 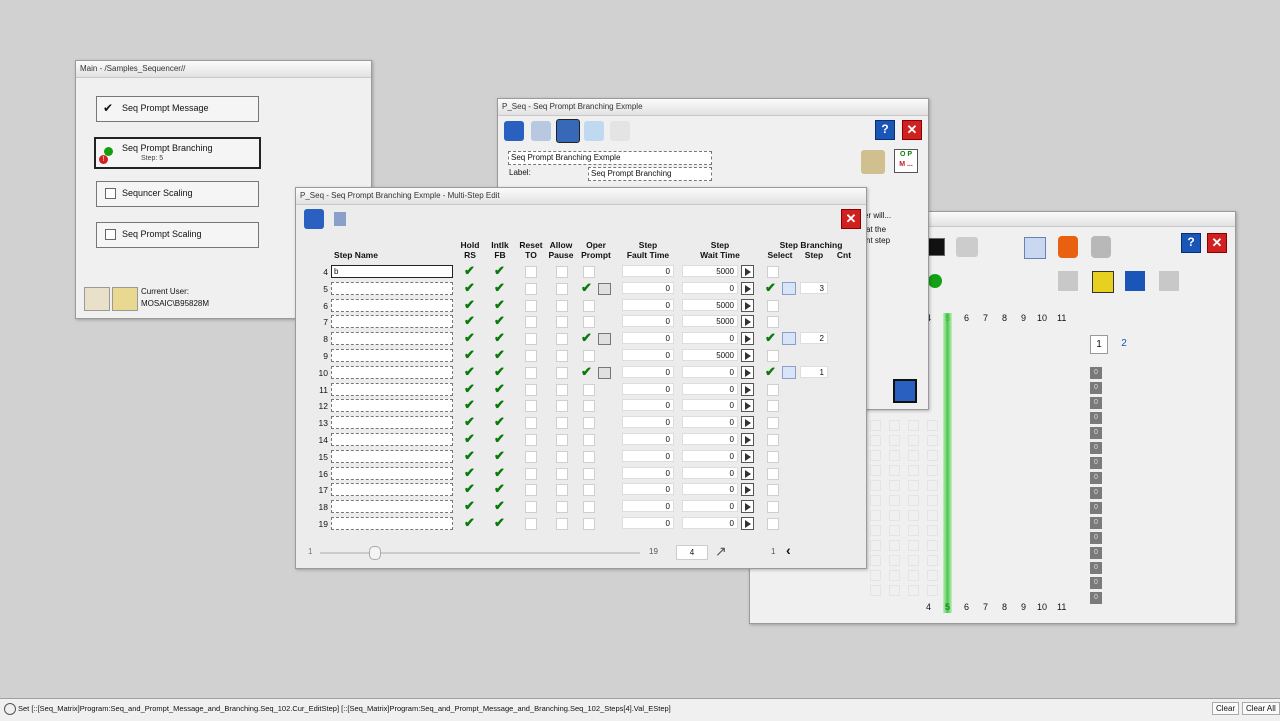 What do you see at coordinates (177, 153) in the screenshot?
I see `seq-prompt-branching-button: ! Seq Prompt Branching Step: 5` at bounding box center [177, 153].